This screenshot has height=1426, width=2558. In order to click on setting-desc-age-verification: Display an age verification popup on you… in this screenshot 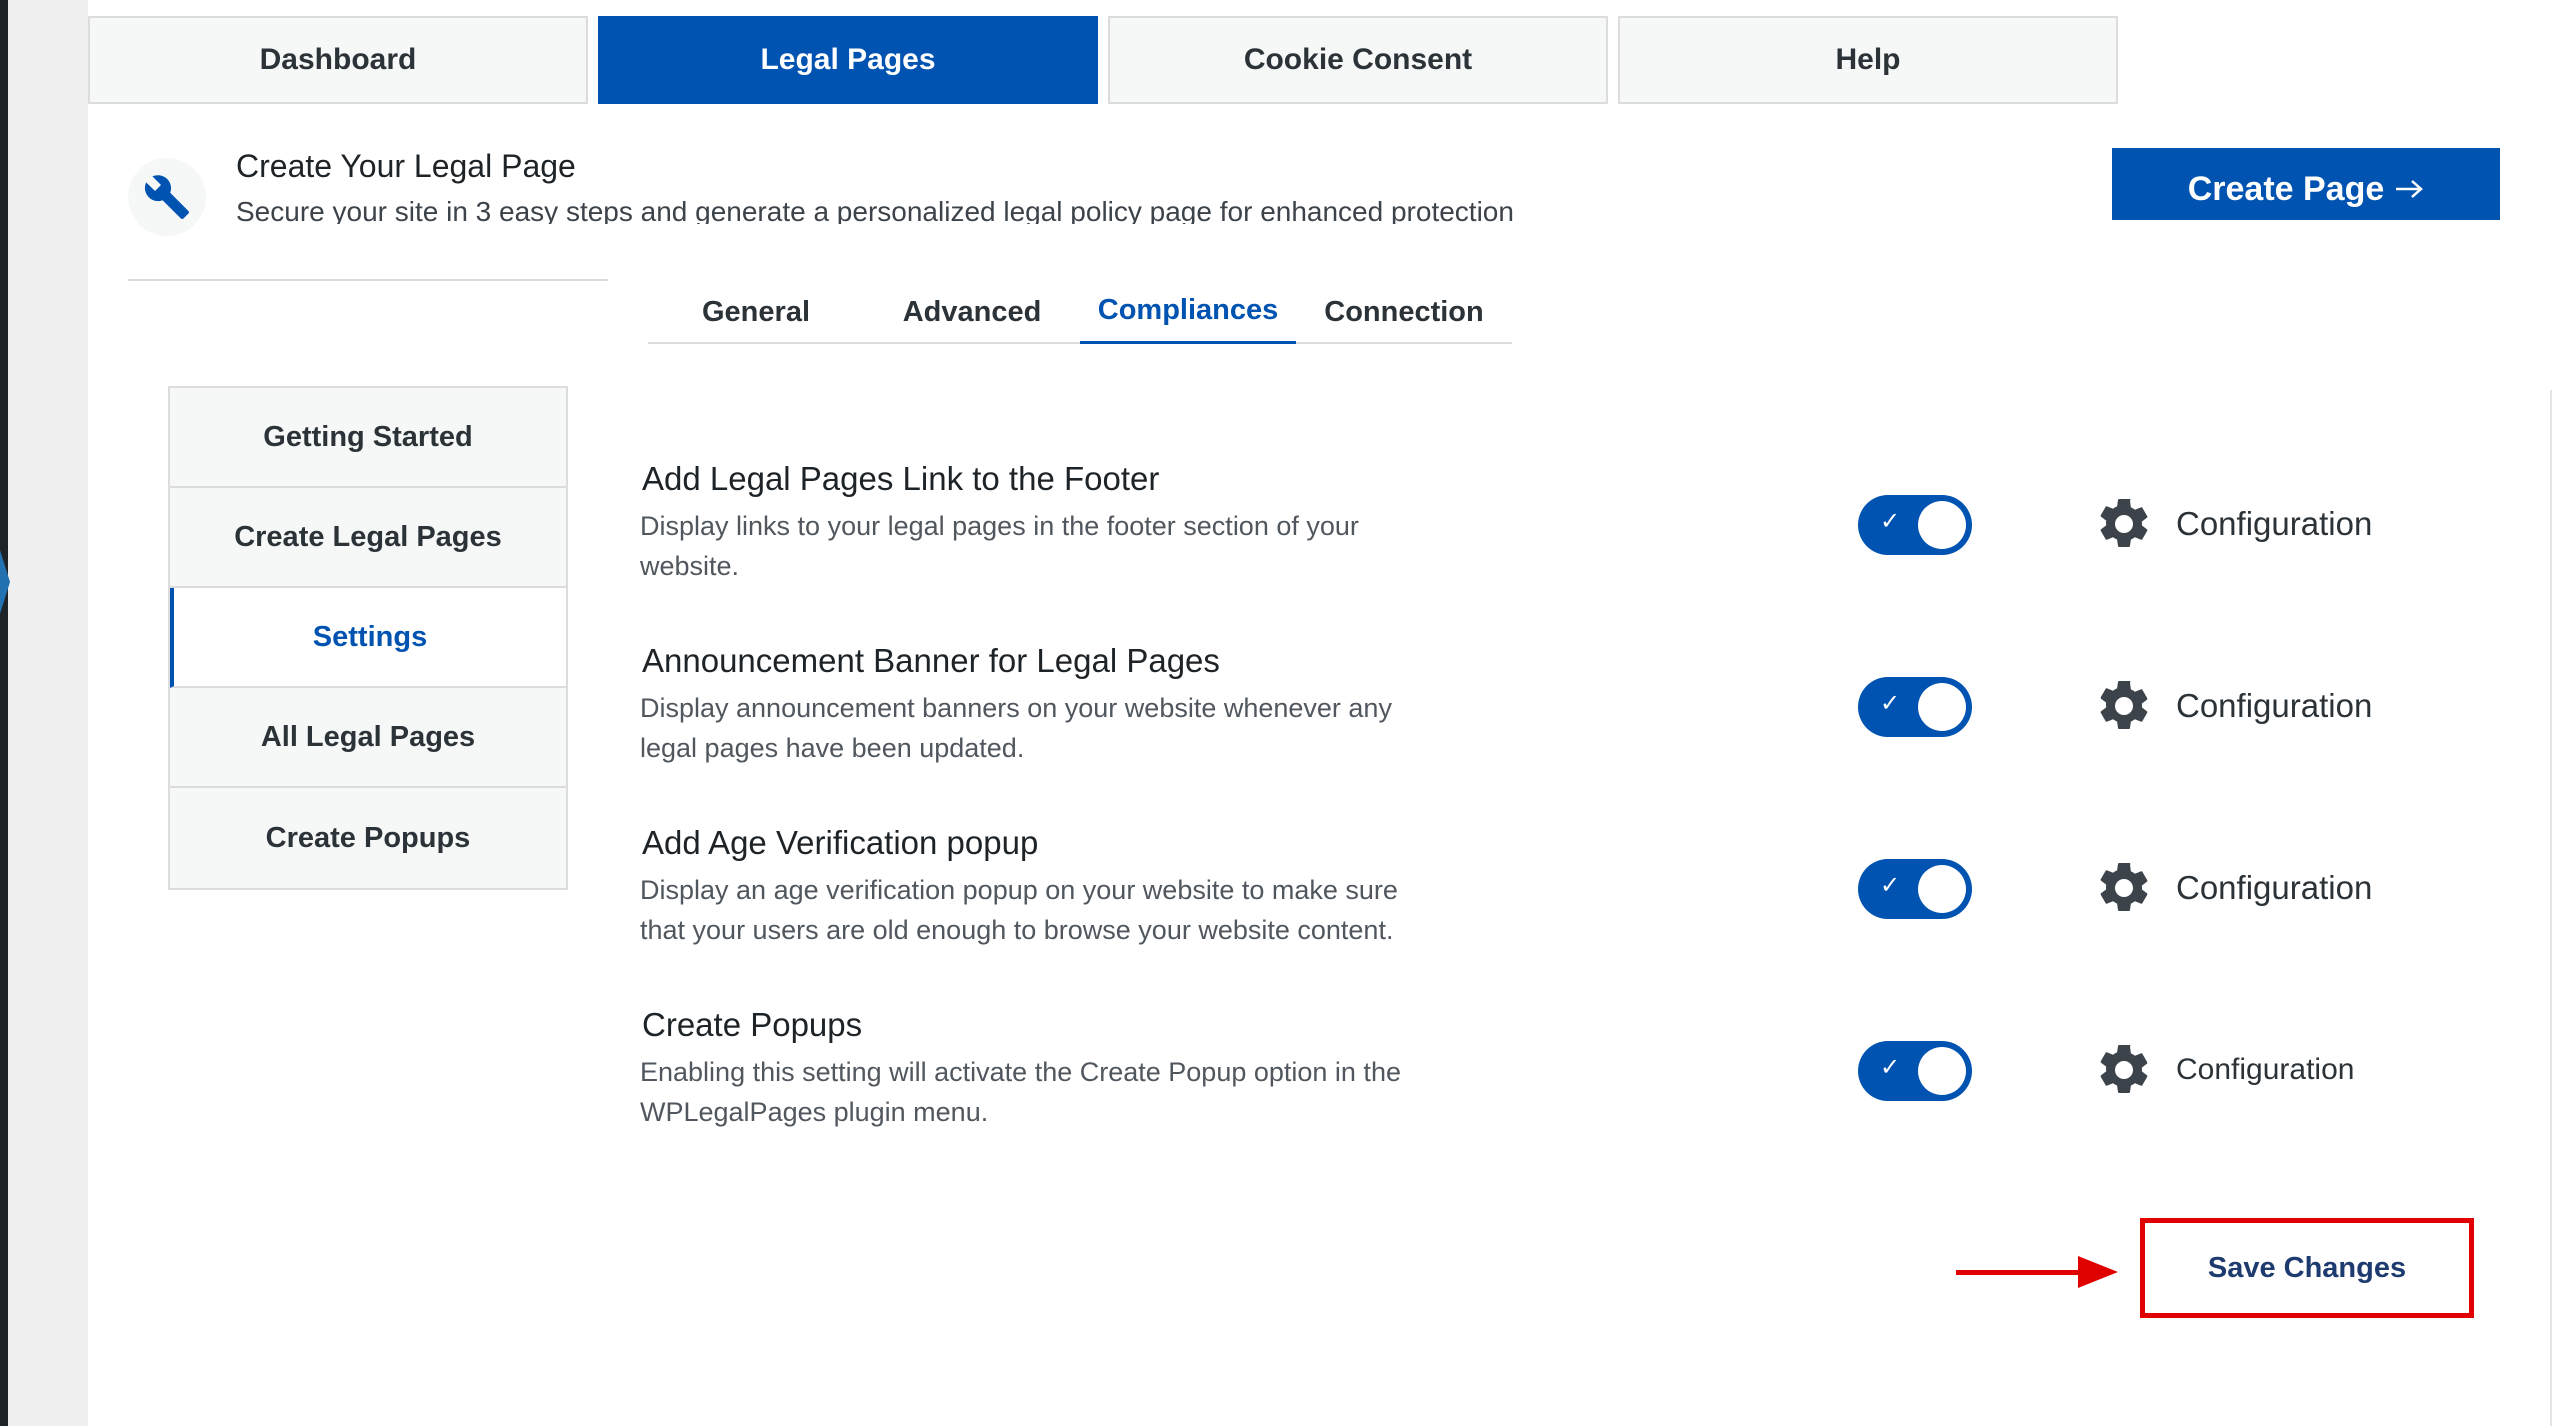, I will do `click(1019, 910)`.